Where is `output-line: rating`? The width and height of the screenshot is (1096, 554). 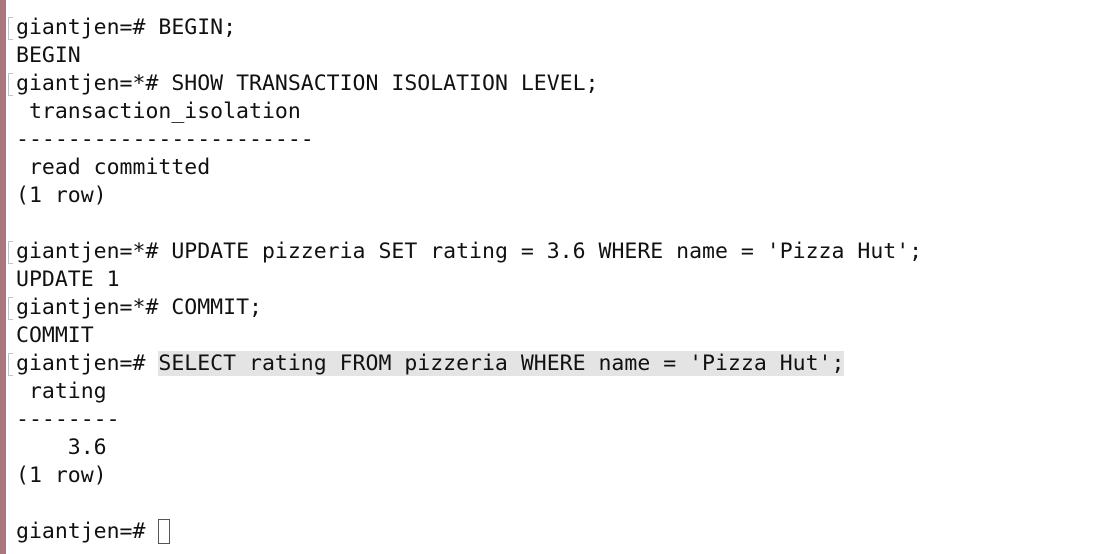 output-line: rating is located at coordinates (551, 392).